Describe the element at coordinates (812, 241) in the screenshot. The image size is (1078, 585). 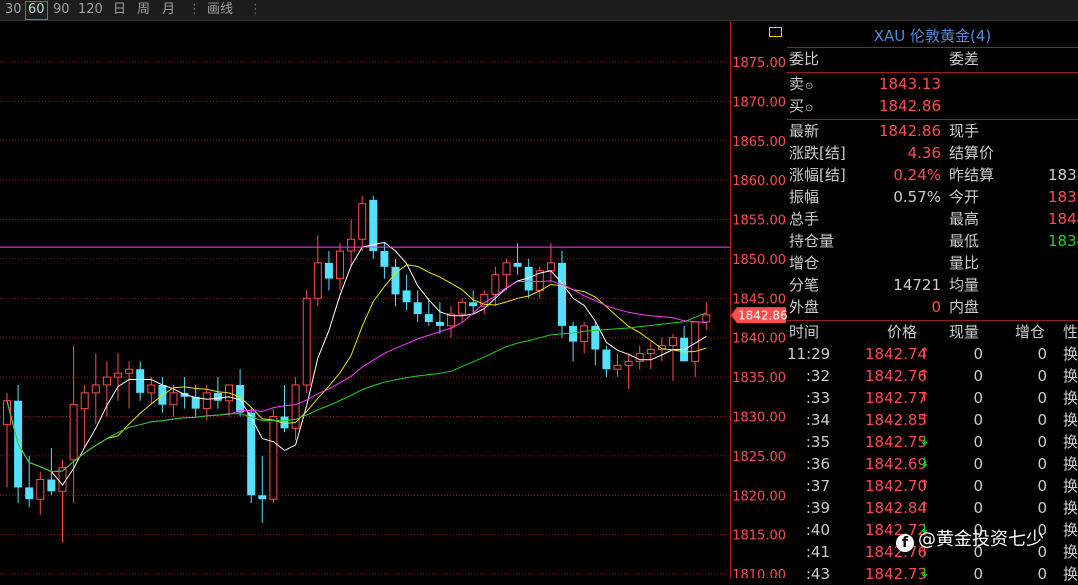
I see `quote-label: 持仓量` at that location.